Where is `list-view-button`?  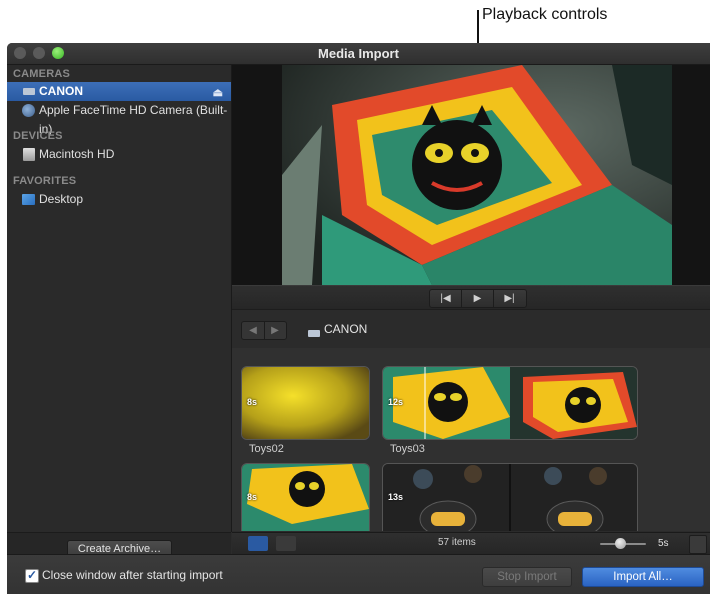
list-view-button is located at coordinates (286, 543).